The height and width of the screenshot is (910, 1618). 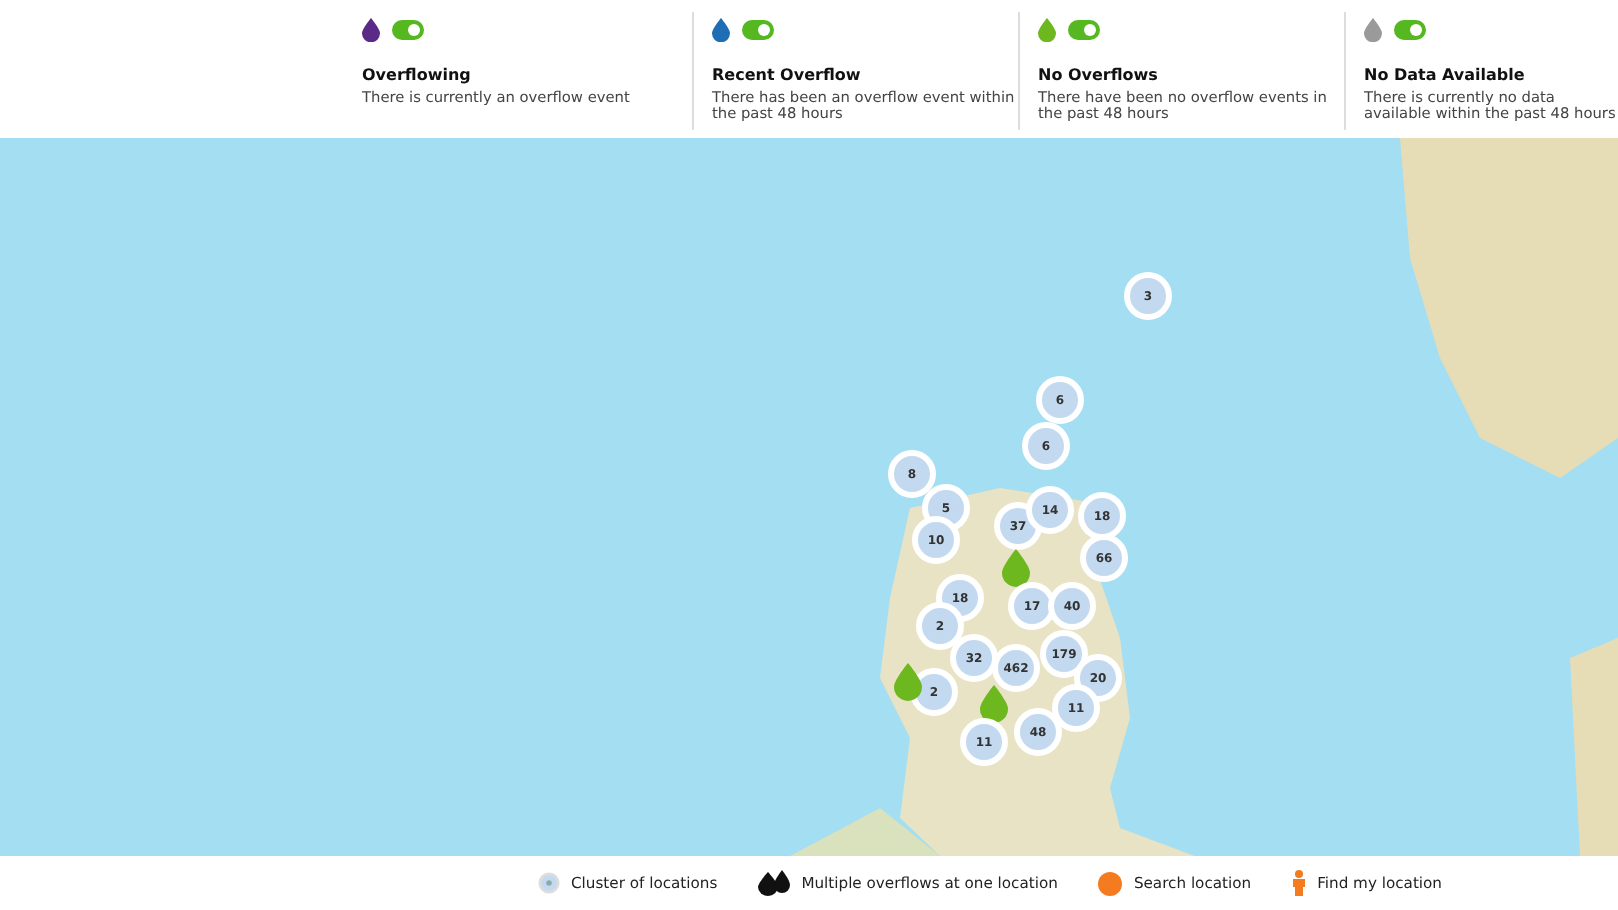 I want to click on legend-title: Recent Overflow, so click(x=787, y=75).